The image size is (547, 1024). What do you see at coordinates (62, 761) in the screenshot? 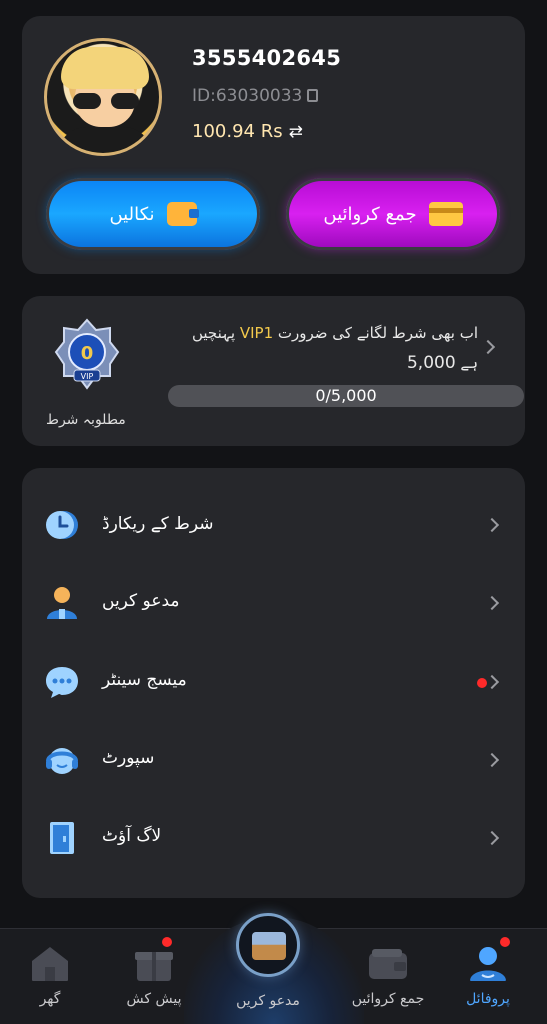
I see `headset-icon` at bounding box center [62, 761].